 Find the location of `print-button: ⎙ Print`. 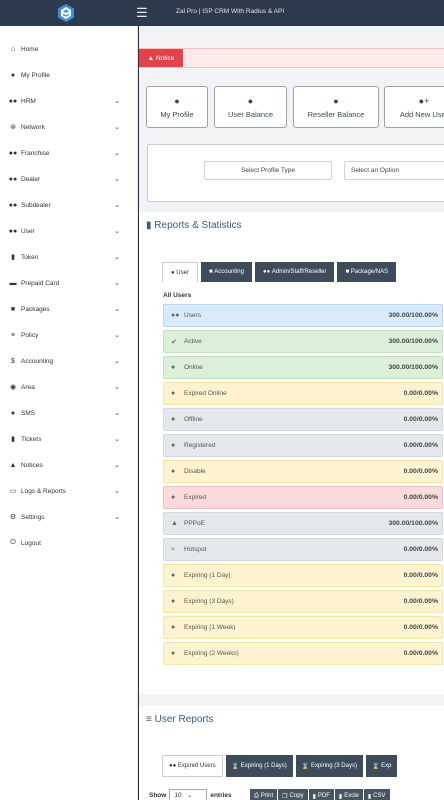

print-button: ⎙ Print is located at coordinates (264, 794).